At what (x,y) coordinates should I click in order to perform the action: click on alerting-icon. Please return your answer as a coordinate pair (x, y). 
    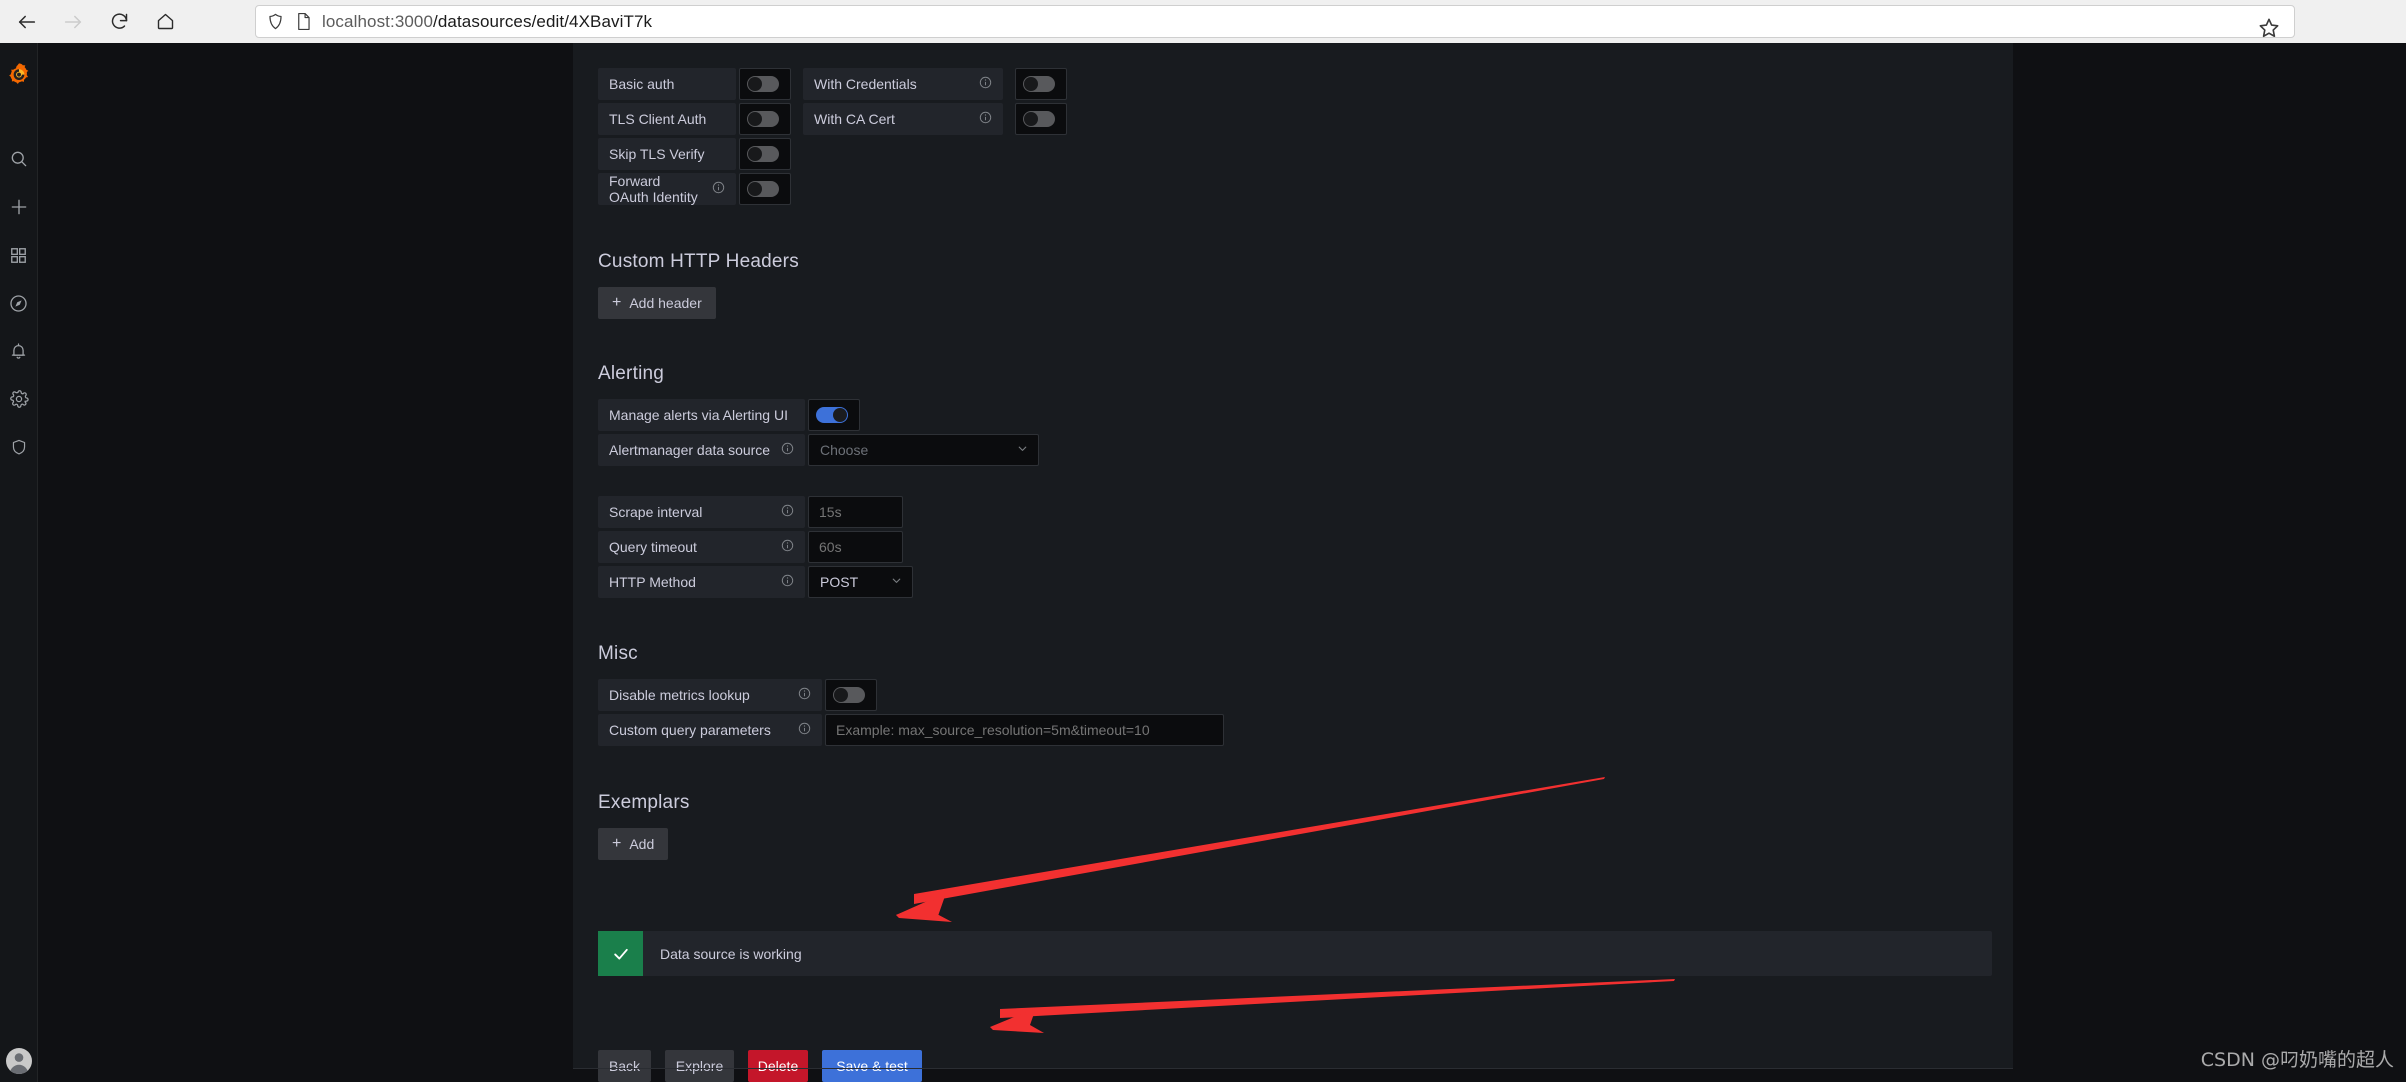
    Looking at the image, I should click on (19, 351).